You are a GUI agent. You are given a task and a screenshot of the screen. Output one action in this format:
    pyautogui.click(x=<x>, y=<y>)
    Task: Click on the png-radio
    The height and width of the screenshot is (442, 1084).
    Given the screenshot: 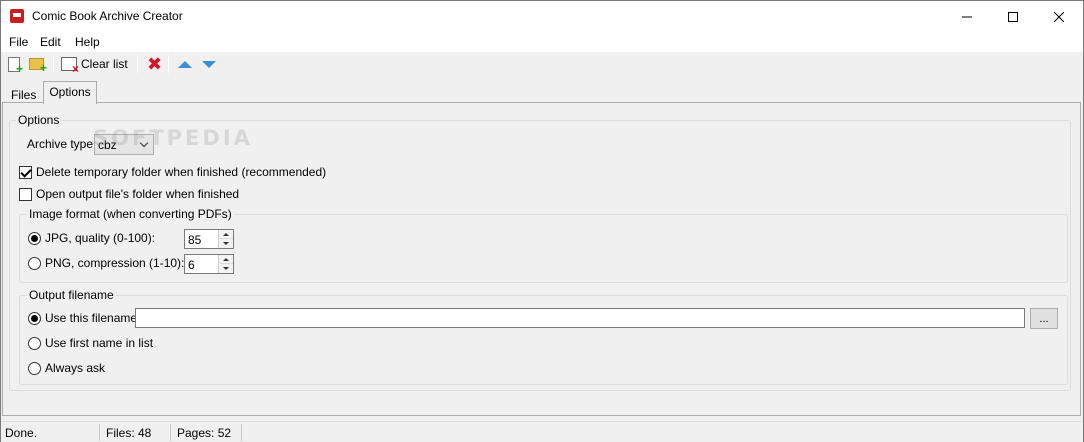 What is the action you would take?
    pyautogui.click(x=34, y=263)
    